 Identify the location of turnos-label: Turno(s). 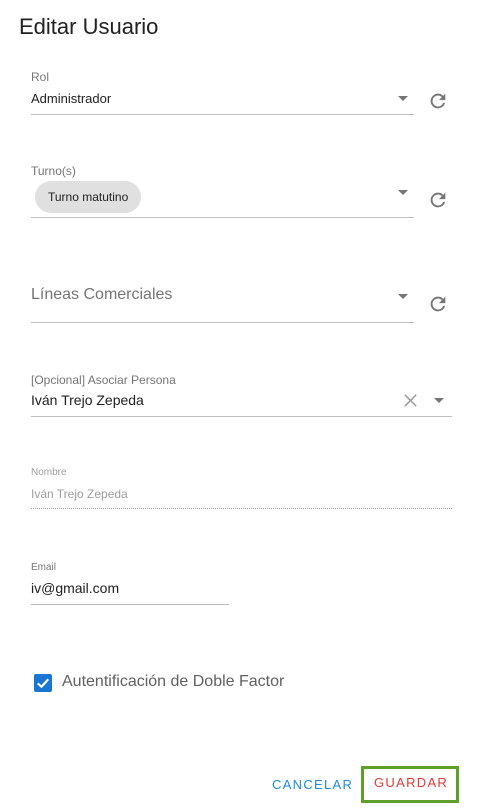
(53, 171).